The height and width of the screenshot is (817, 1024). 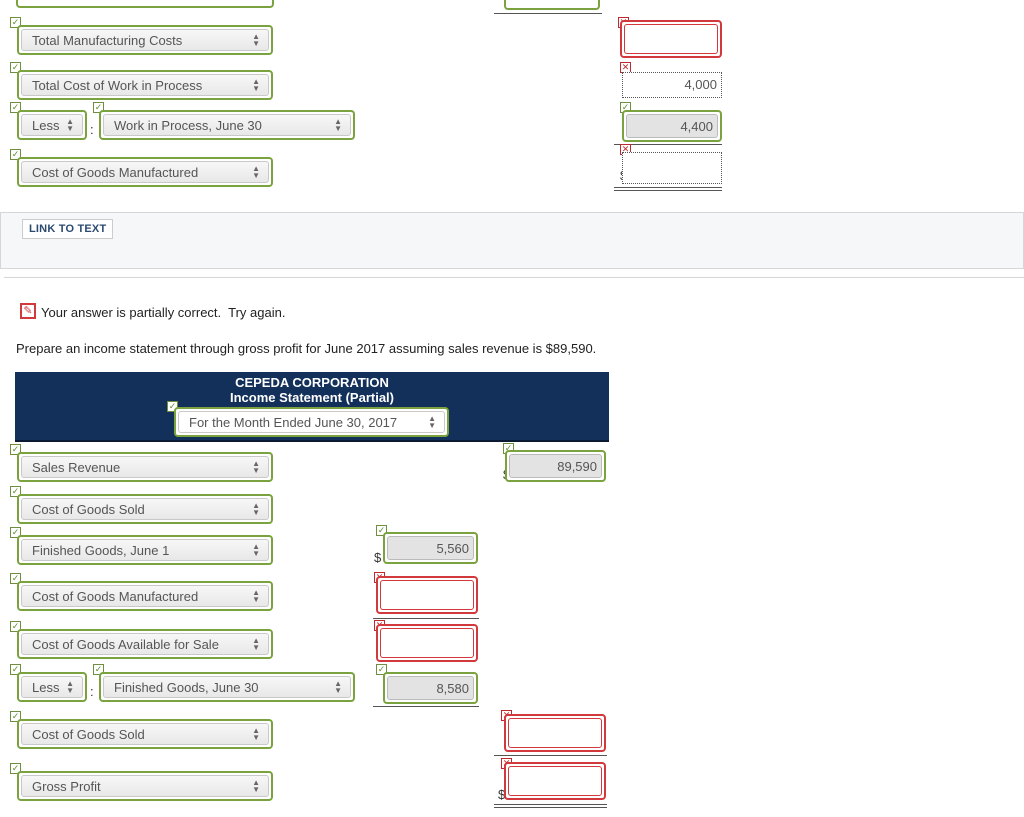 I want to click on cgm-input, so click(x=427, y=595).